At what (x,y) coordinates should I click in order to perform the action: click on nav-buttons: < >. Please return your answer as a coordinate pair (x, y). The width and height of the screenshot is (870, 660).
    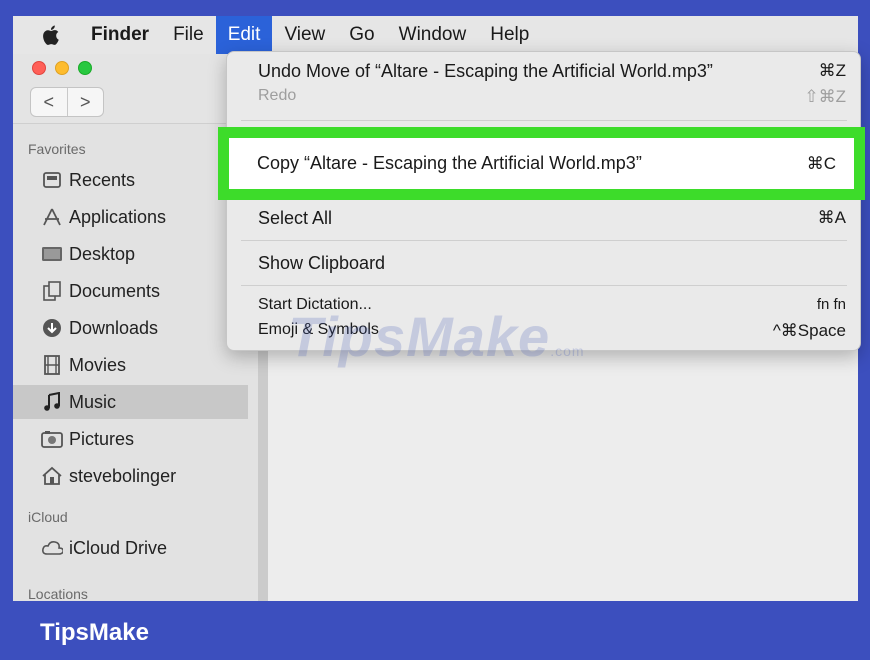
    Looking at the image, I should click on (67, 102).